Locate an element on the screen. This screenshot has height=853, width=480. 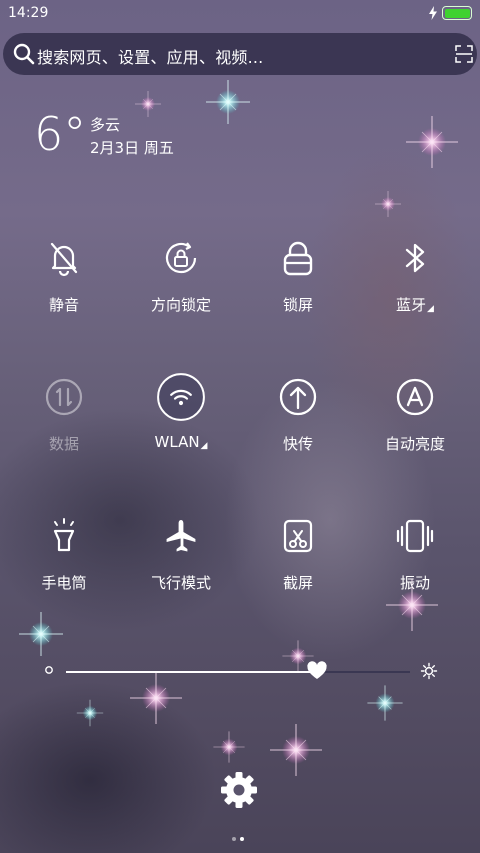
toggle-label: 手电筒 is located at coordinates (64, 583).